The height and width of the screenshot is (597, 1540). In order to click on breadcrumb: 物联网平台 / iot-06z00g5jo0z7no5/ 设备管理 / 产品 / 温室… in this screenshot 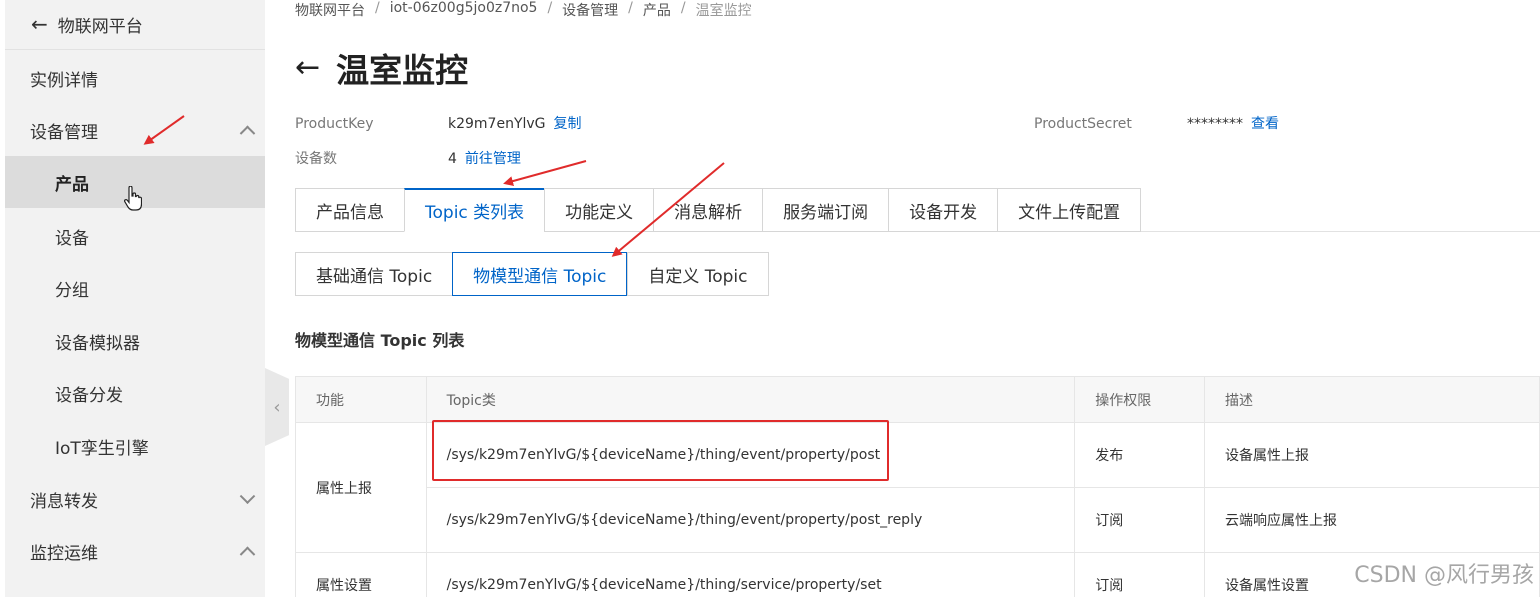, I will do `click(523, 10)`.